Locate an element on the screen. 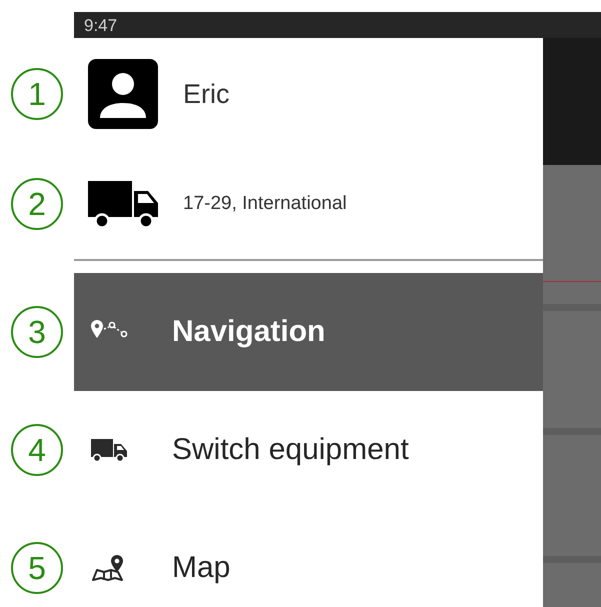 The image size is (601, 607). menu-item: Map is located at coordinates (308, 558).